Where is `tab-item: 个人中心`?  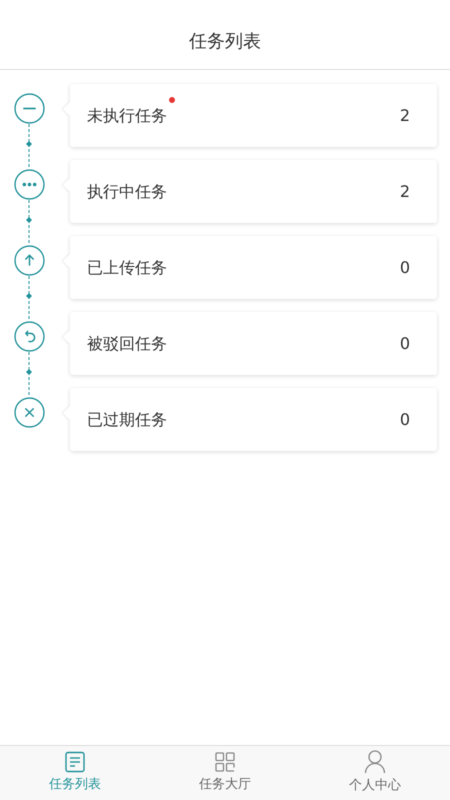 tab-item: 个人中心 is located at coordinates (375, 773).